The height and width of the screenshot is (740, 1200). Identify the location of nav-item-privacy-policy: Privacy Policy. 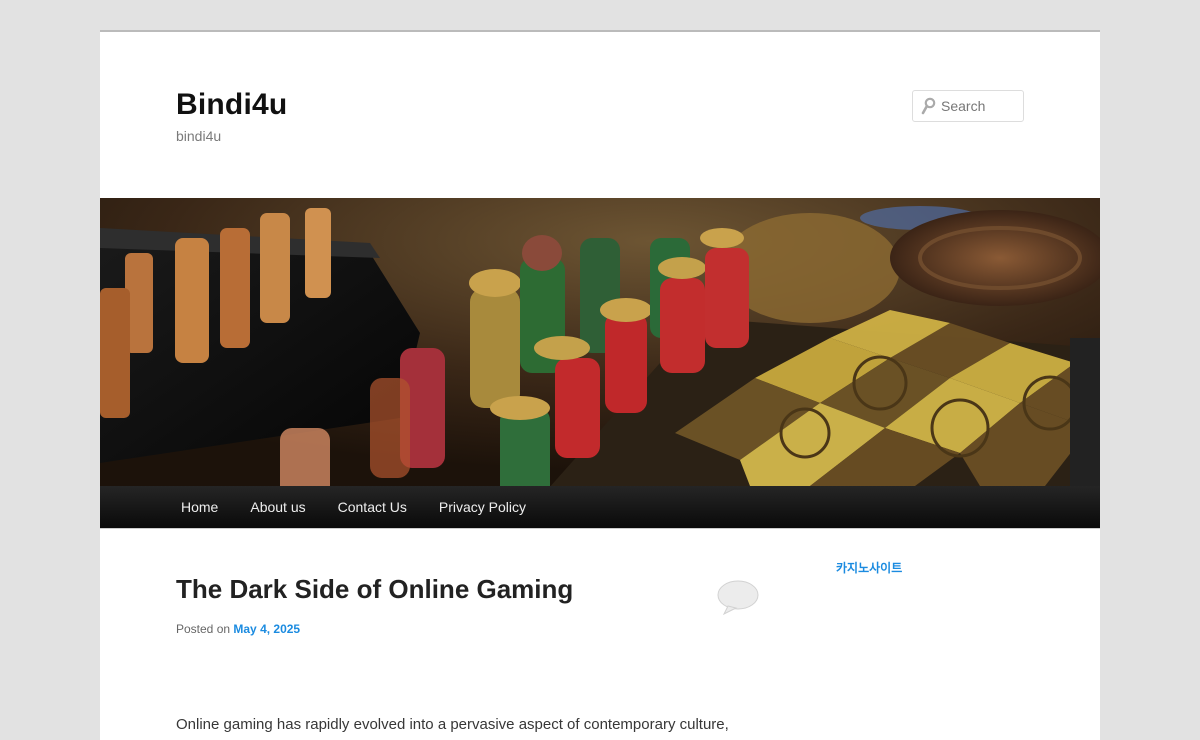
(482, 507).